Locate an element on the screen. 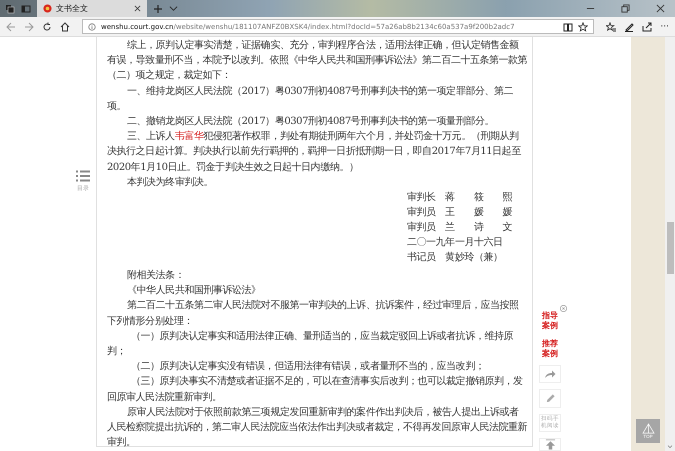 This screenshot has height=451, width=675. case-link: 指导案例 is located at coordinates (550, 321).